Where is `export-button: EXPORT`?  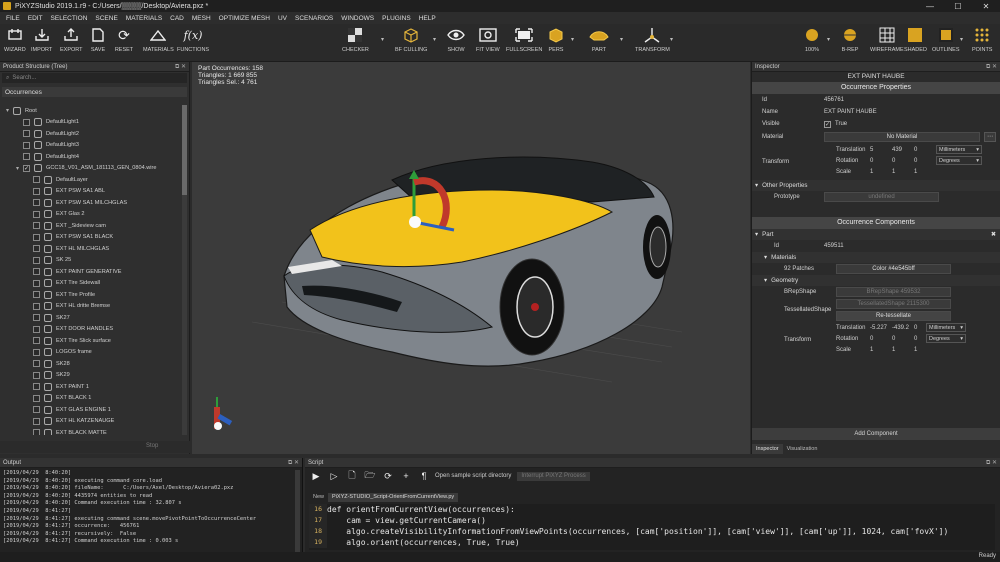 export-button: EXPORT is located at coordinates (71, 39).